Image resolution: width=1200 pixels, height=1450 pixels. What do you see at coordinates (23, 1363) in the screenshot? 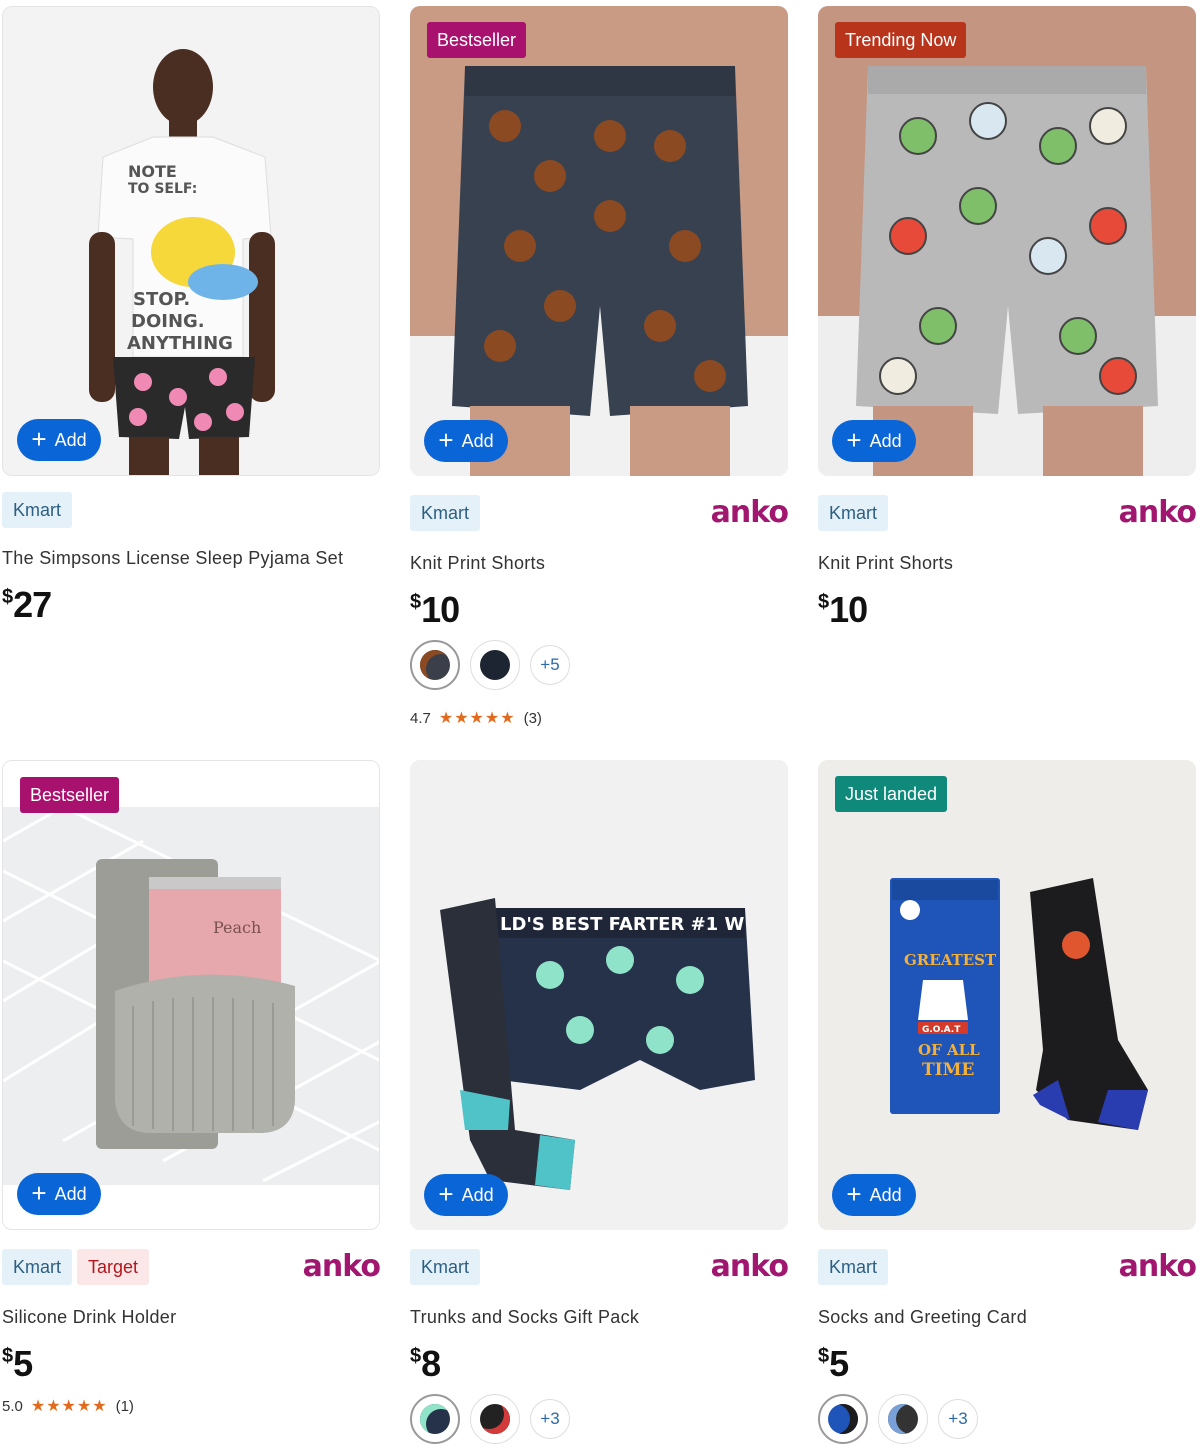
I see `price-value: 5` at bounding box center [23, 1363].